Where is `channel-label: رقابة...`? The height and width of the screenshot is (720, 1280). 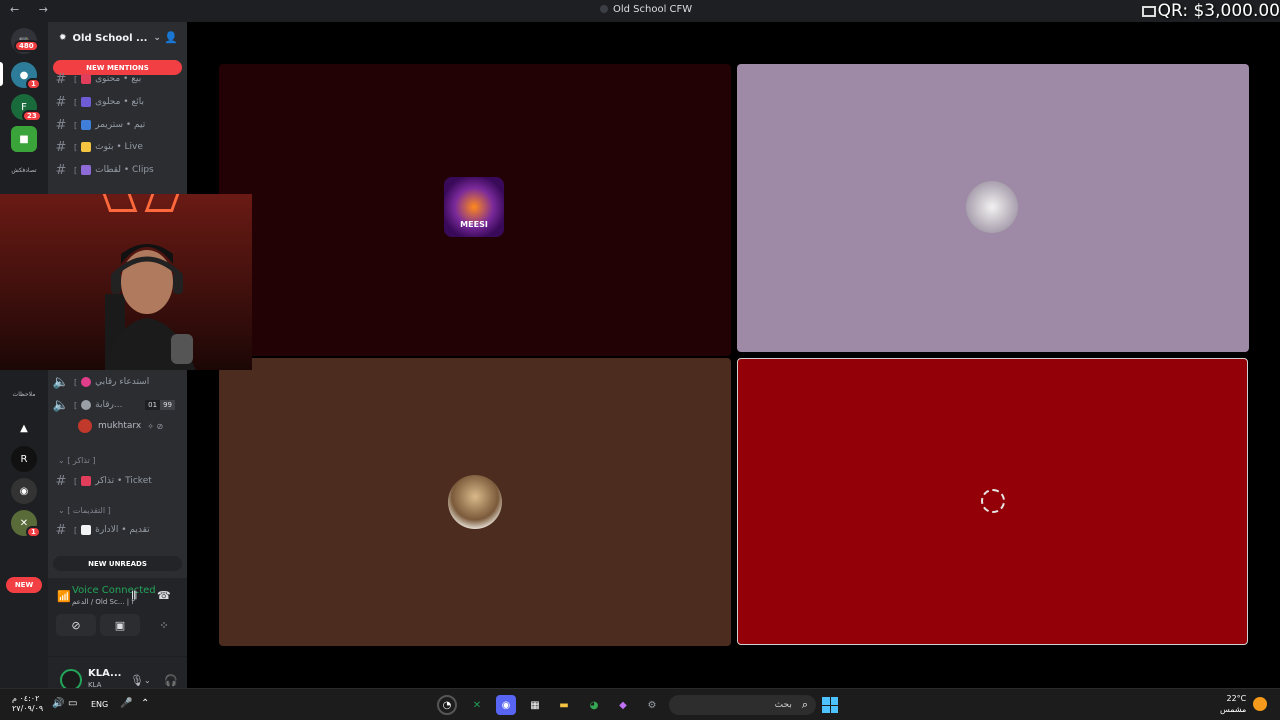
channel-label: رقابة... is located at coordinates (109, 405).